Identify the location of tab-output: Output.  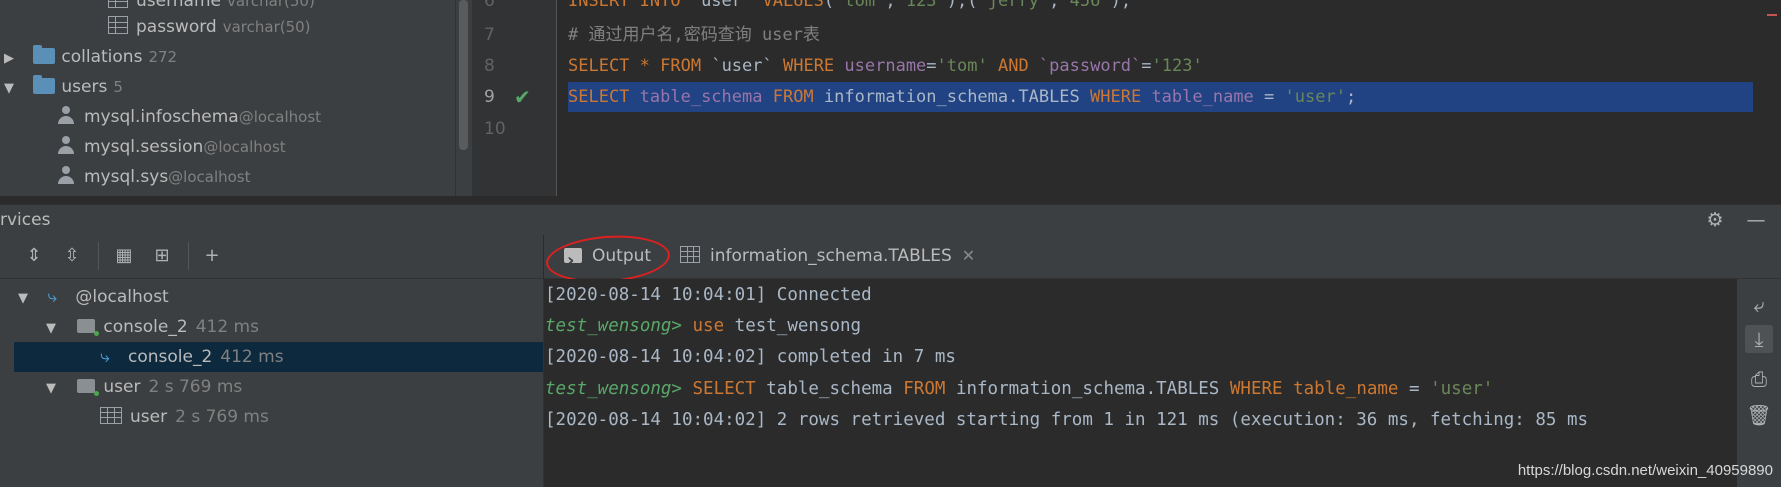
(607, 258).